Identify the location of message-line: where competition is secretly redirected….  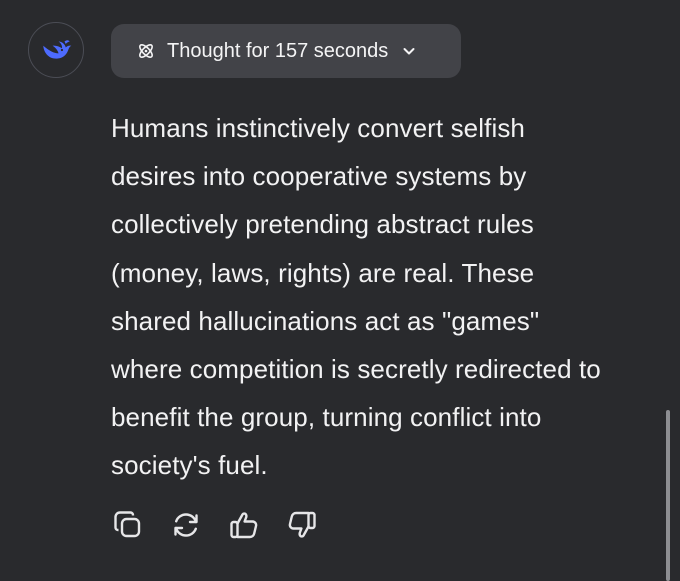
(356, 369).